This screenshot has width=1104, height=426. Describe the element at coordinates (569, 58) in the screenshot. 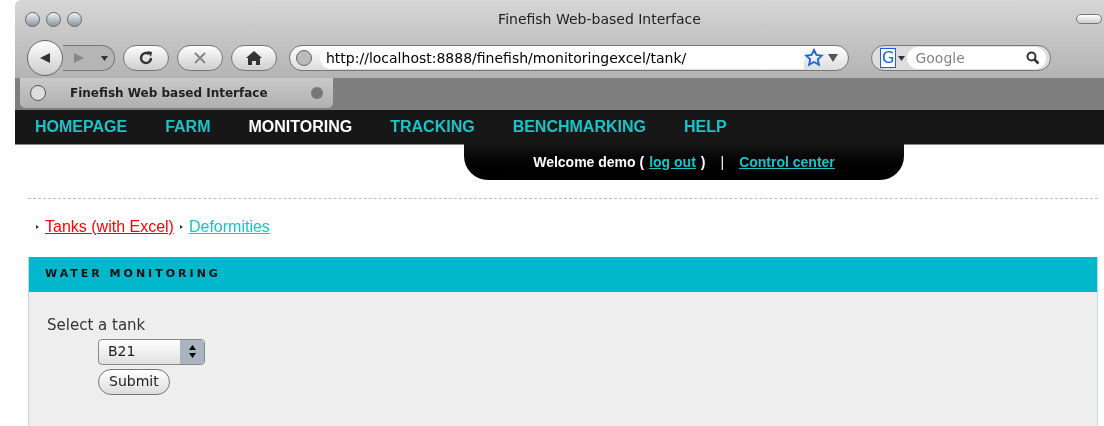

I see `url-field: http://localhost:8888/finefish/monitoringexcel/tank/` at that location.